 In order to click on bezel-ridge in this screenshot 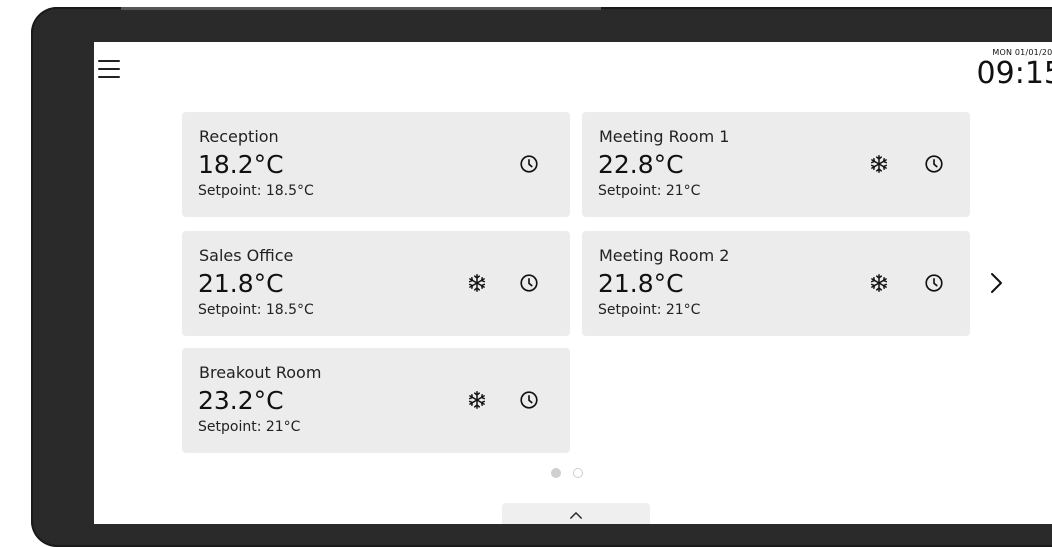, I will do `click(361, 8)`.